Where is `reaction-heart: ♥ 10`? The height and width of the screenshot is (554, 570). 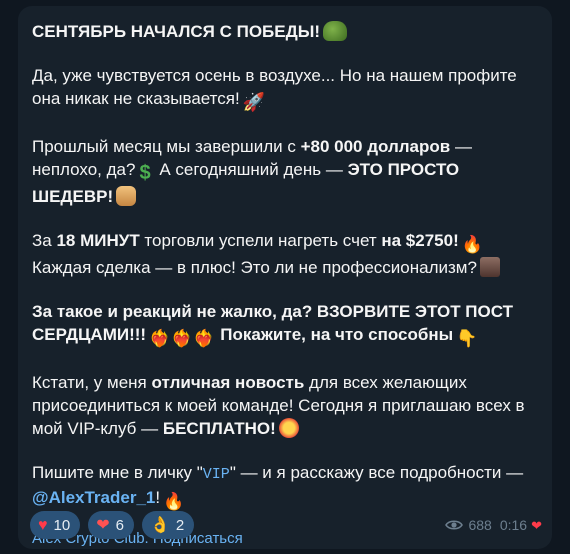
reaction-heart: ♥ 10 is located at coordinates (55, 525).